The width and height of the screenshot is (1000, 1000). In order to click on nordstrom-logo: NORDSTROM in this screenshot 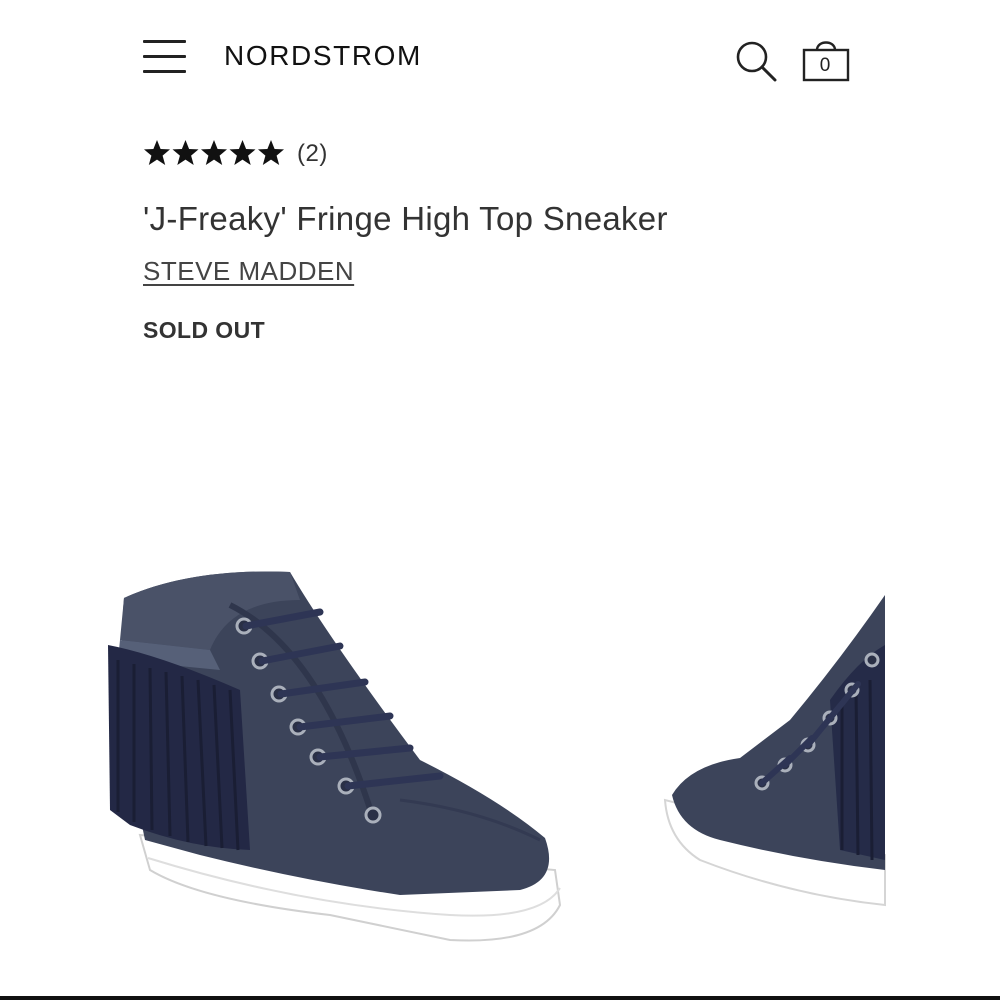, I will do `click(323, 56)`.